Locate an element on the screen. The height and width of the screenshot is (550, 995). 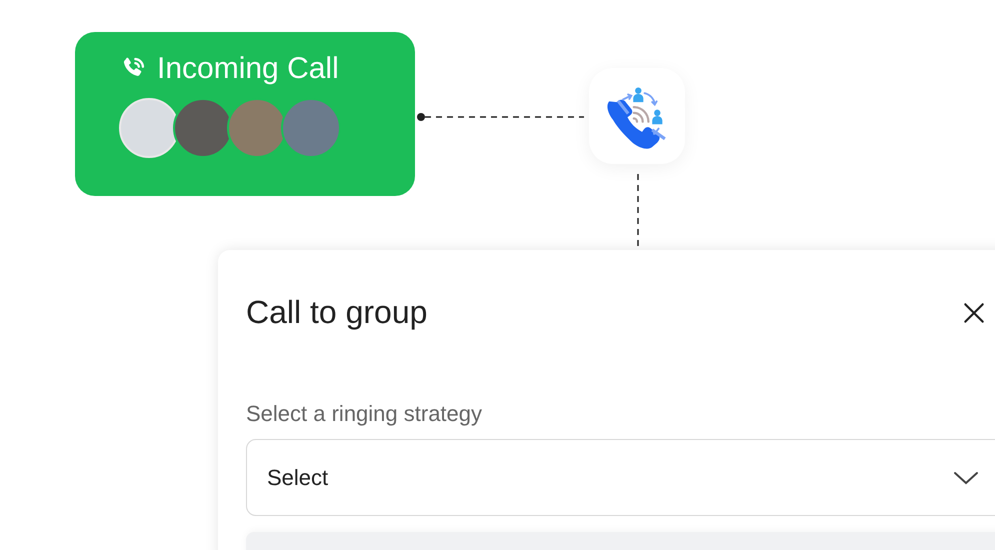
chevron-down-icon is located at coordinates (966, 478).